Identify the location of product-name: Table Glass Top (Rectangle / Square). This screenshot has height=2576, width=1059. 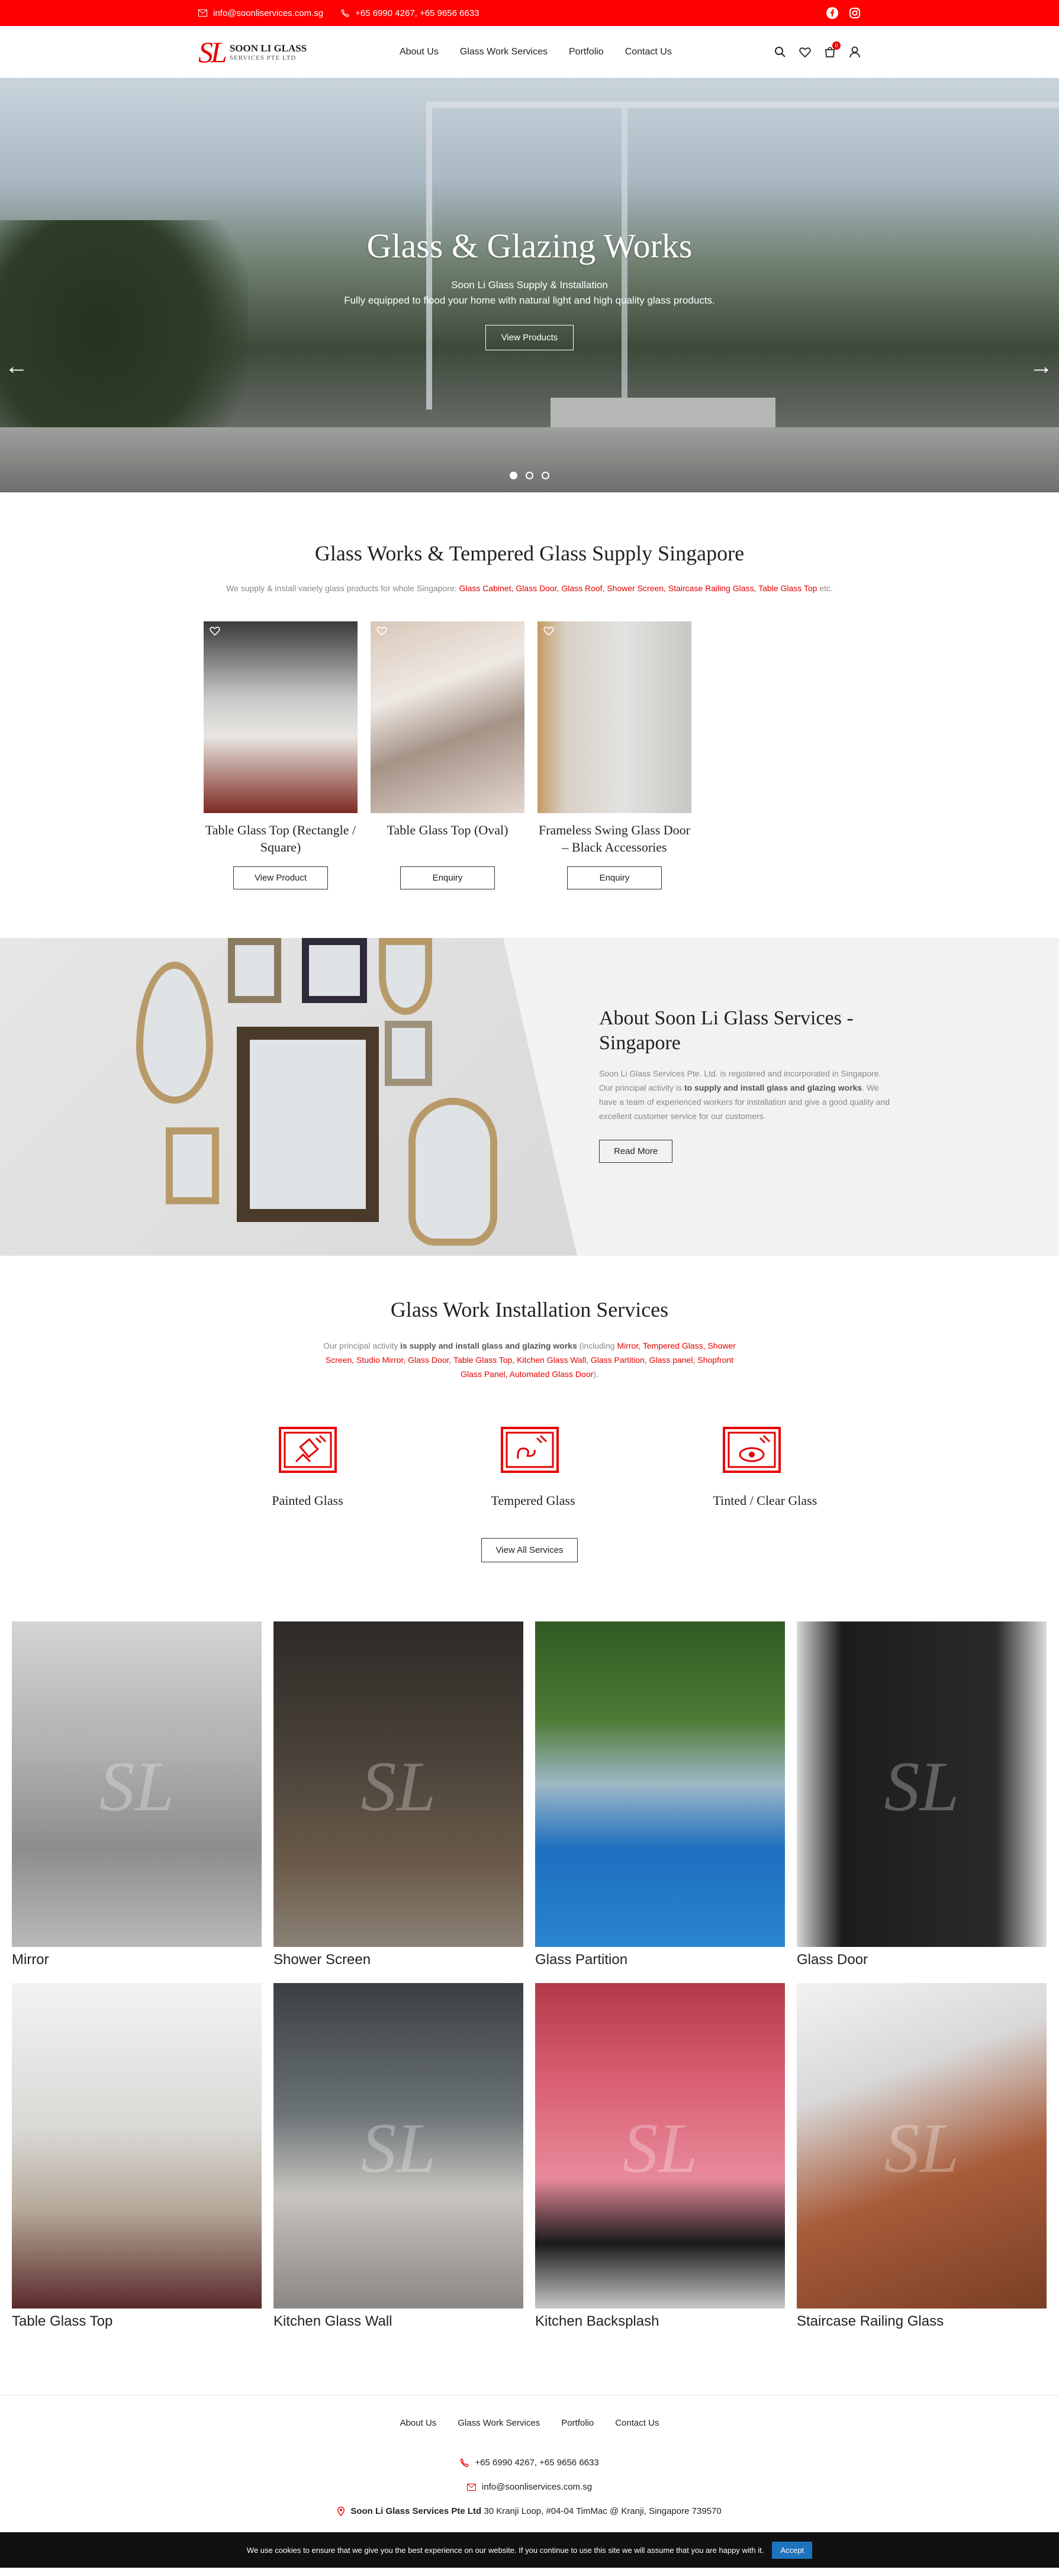
(281, 838).